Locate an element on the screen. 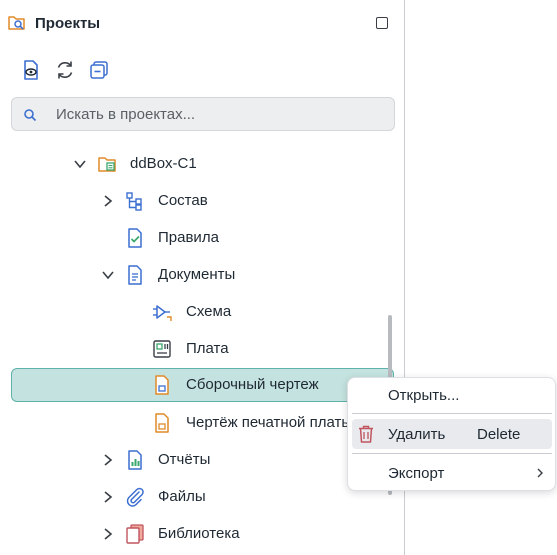  refresh-icon is located at coordinates (65, 70).